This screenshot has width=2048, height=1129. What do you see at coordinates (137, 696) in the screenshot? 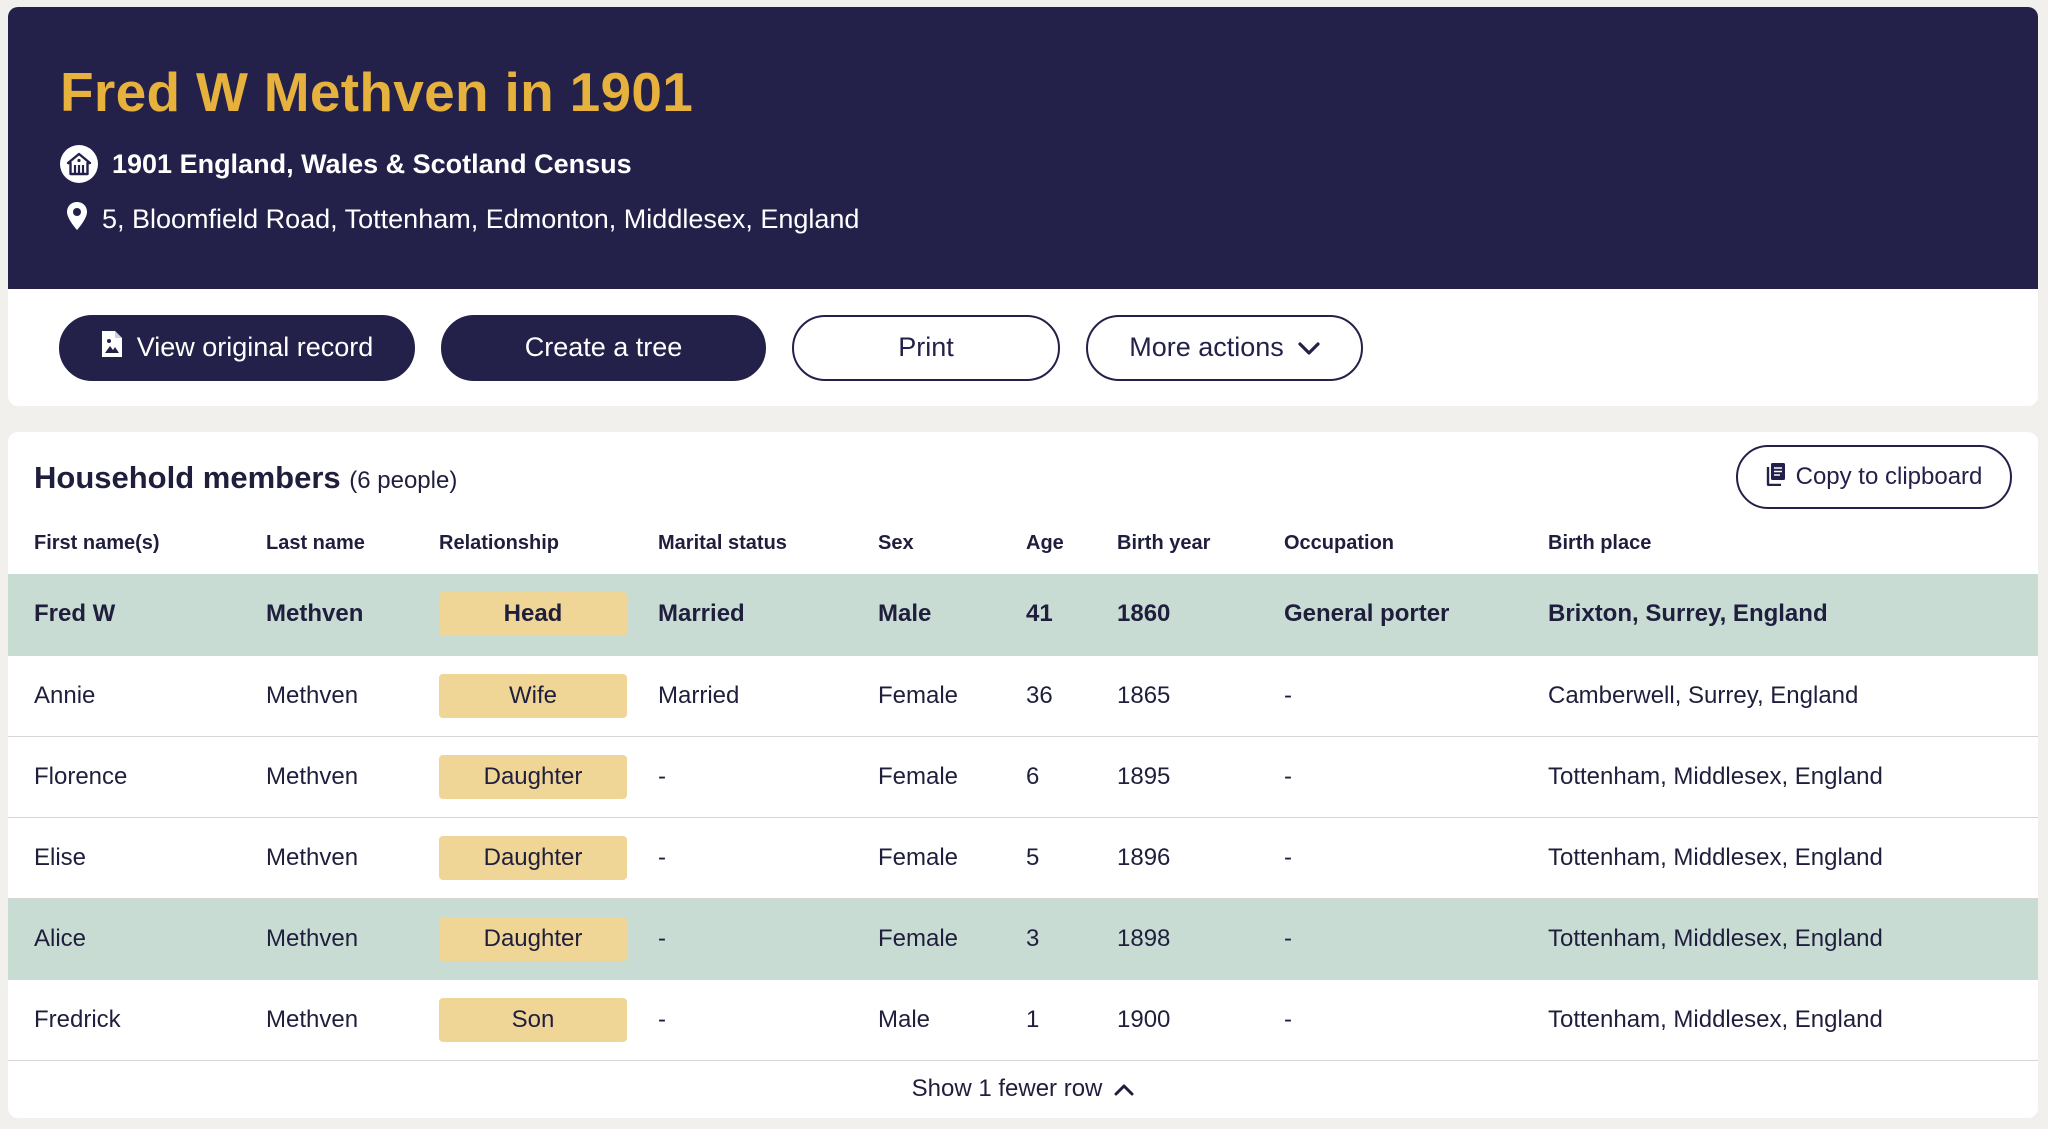
I see `first-name-cell: Annie` at bounding box center [137, 696].